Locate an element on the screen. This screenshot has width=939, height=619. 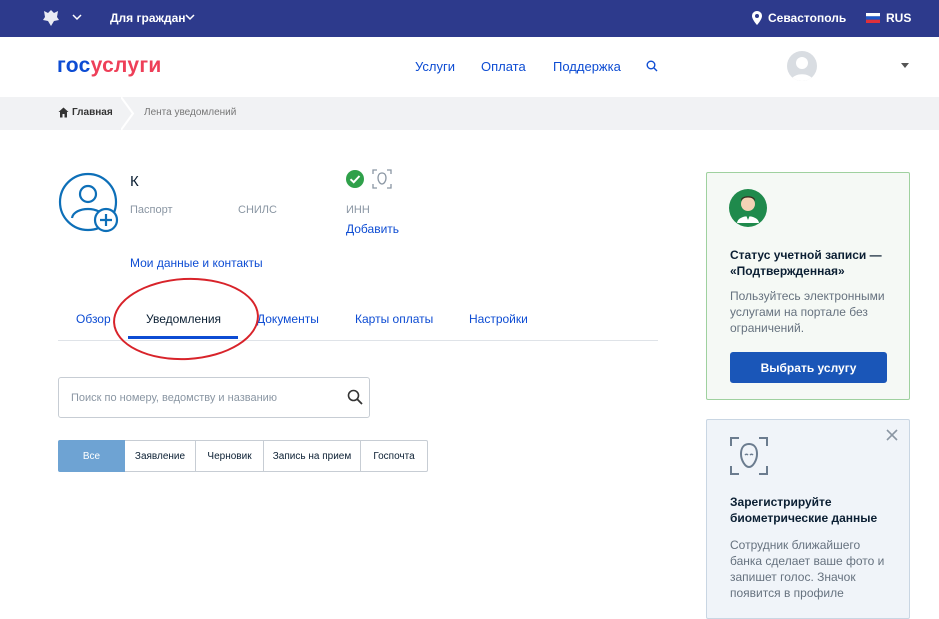
status-card-title: Статус учетной записи — «Подтвержденная» is located at coordinates (806, 263).